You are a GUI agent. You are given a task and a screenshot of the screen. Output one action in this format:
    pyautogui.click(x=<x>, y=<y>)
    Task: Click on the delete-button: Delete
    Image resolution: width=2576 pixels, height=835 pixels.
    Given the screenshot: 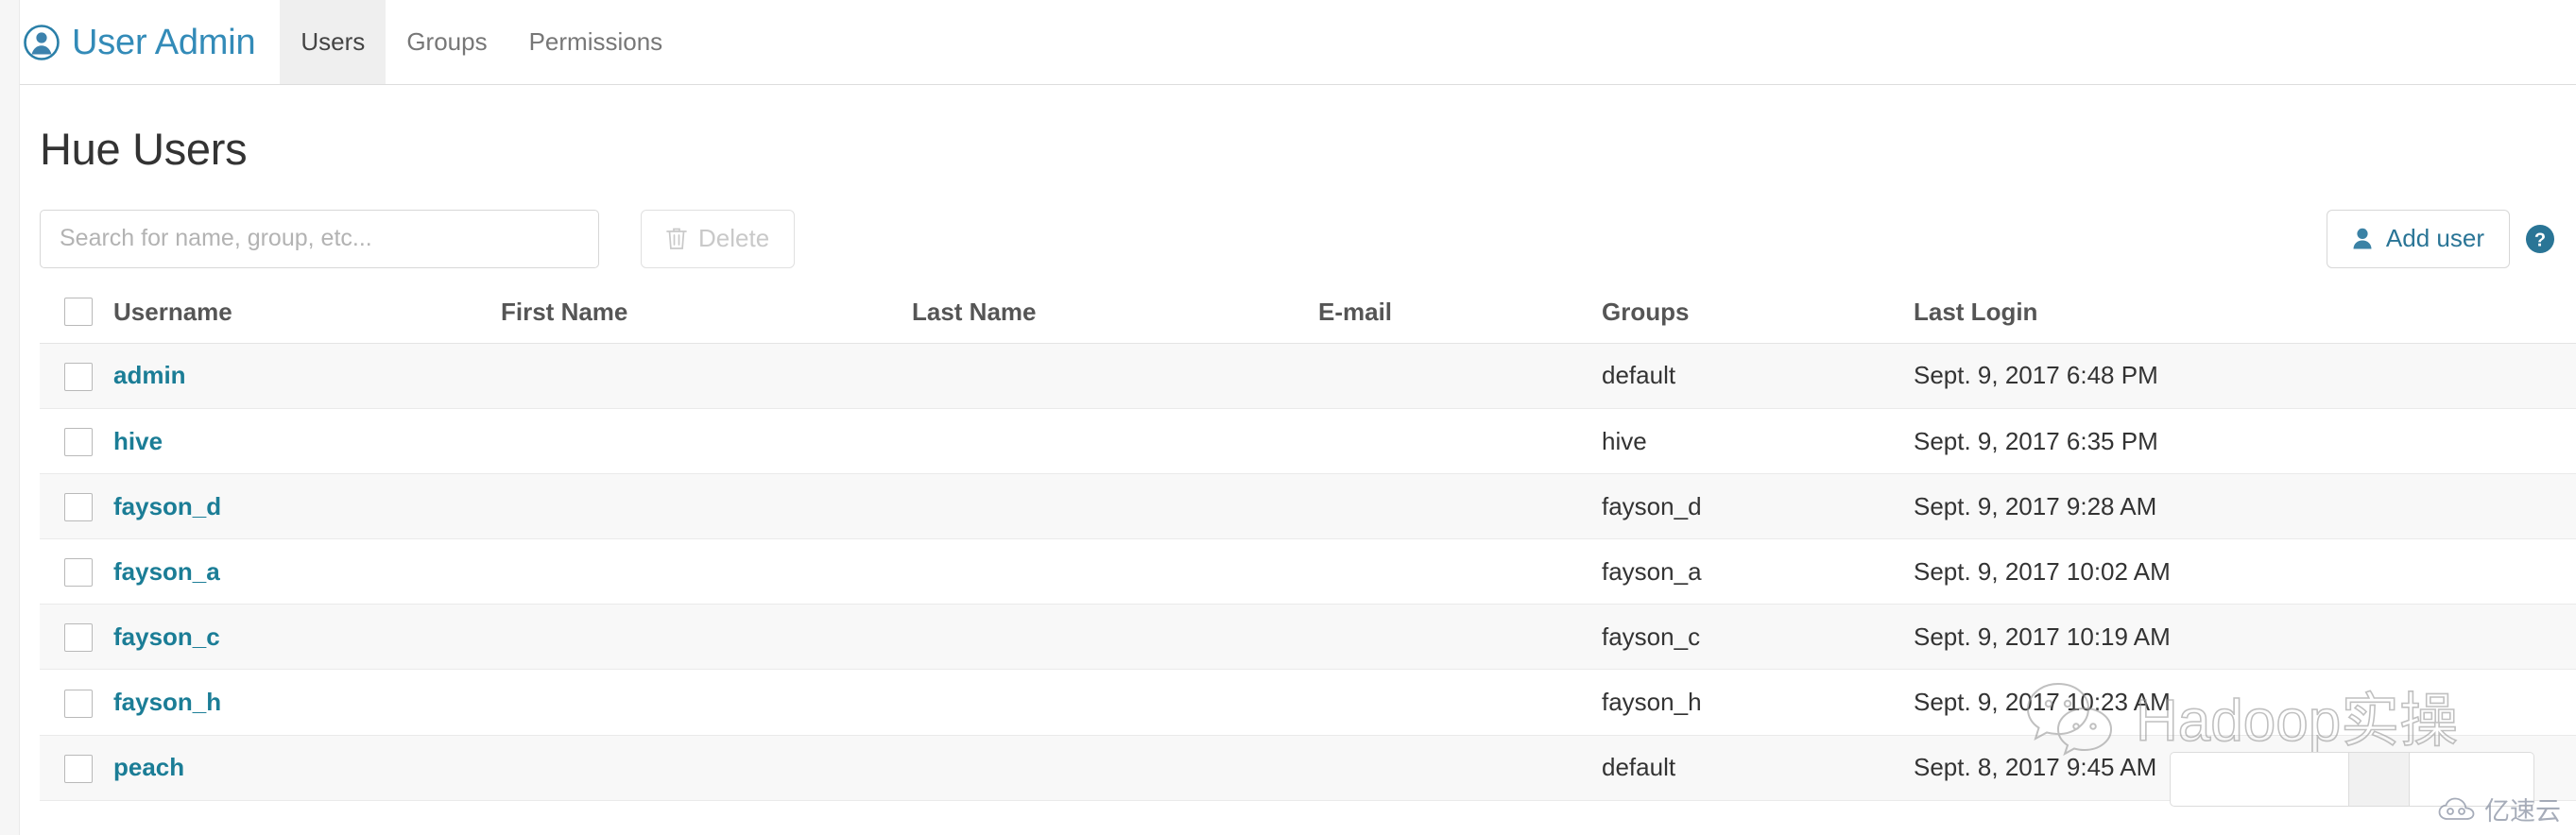 What is the action you would take?
    pyautogui.click(x=718, y=238)
    